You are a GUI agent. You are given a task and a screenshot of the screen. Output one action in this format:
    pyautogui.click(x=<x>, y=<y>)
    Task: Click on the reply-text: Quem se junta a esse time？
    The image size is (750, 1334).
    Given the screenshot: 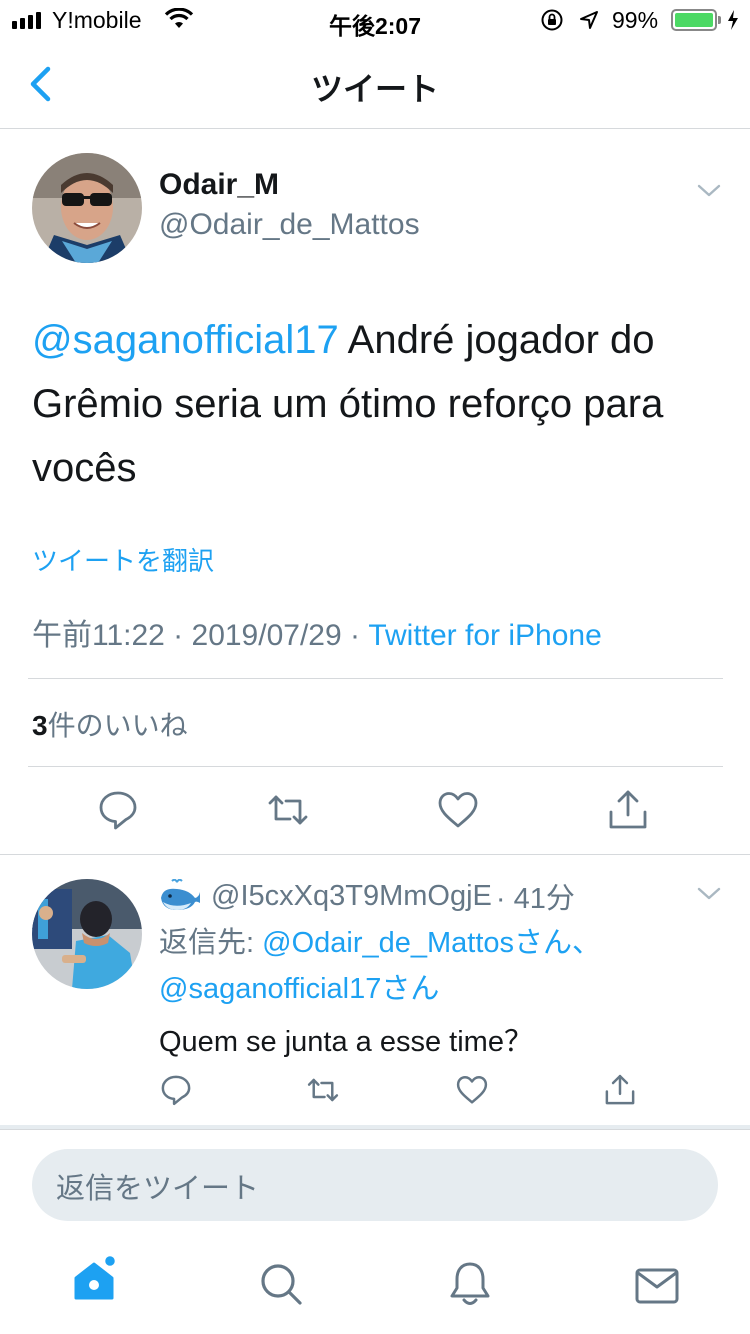 What is the action you would take?
    pyautogui.click(x=346, y=1042)
    